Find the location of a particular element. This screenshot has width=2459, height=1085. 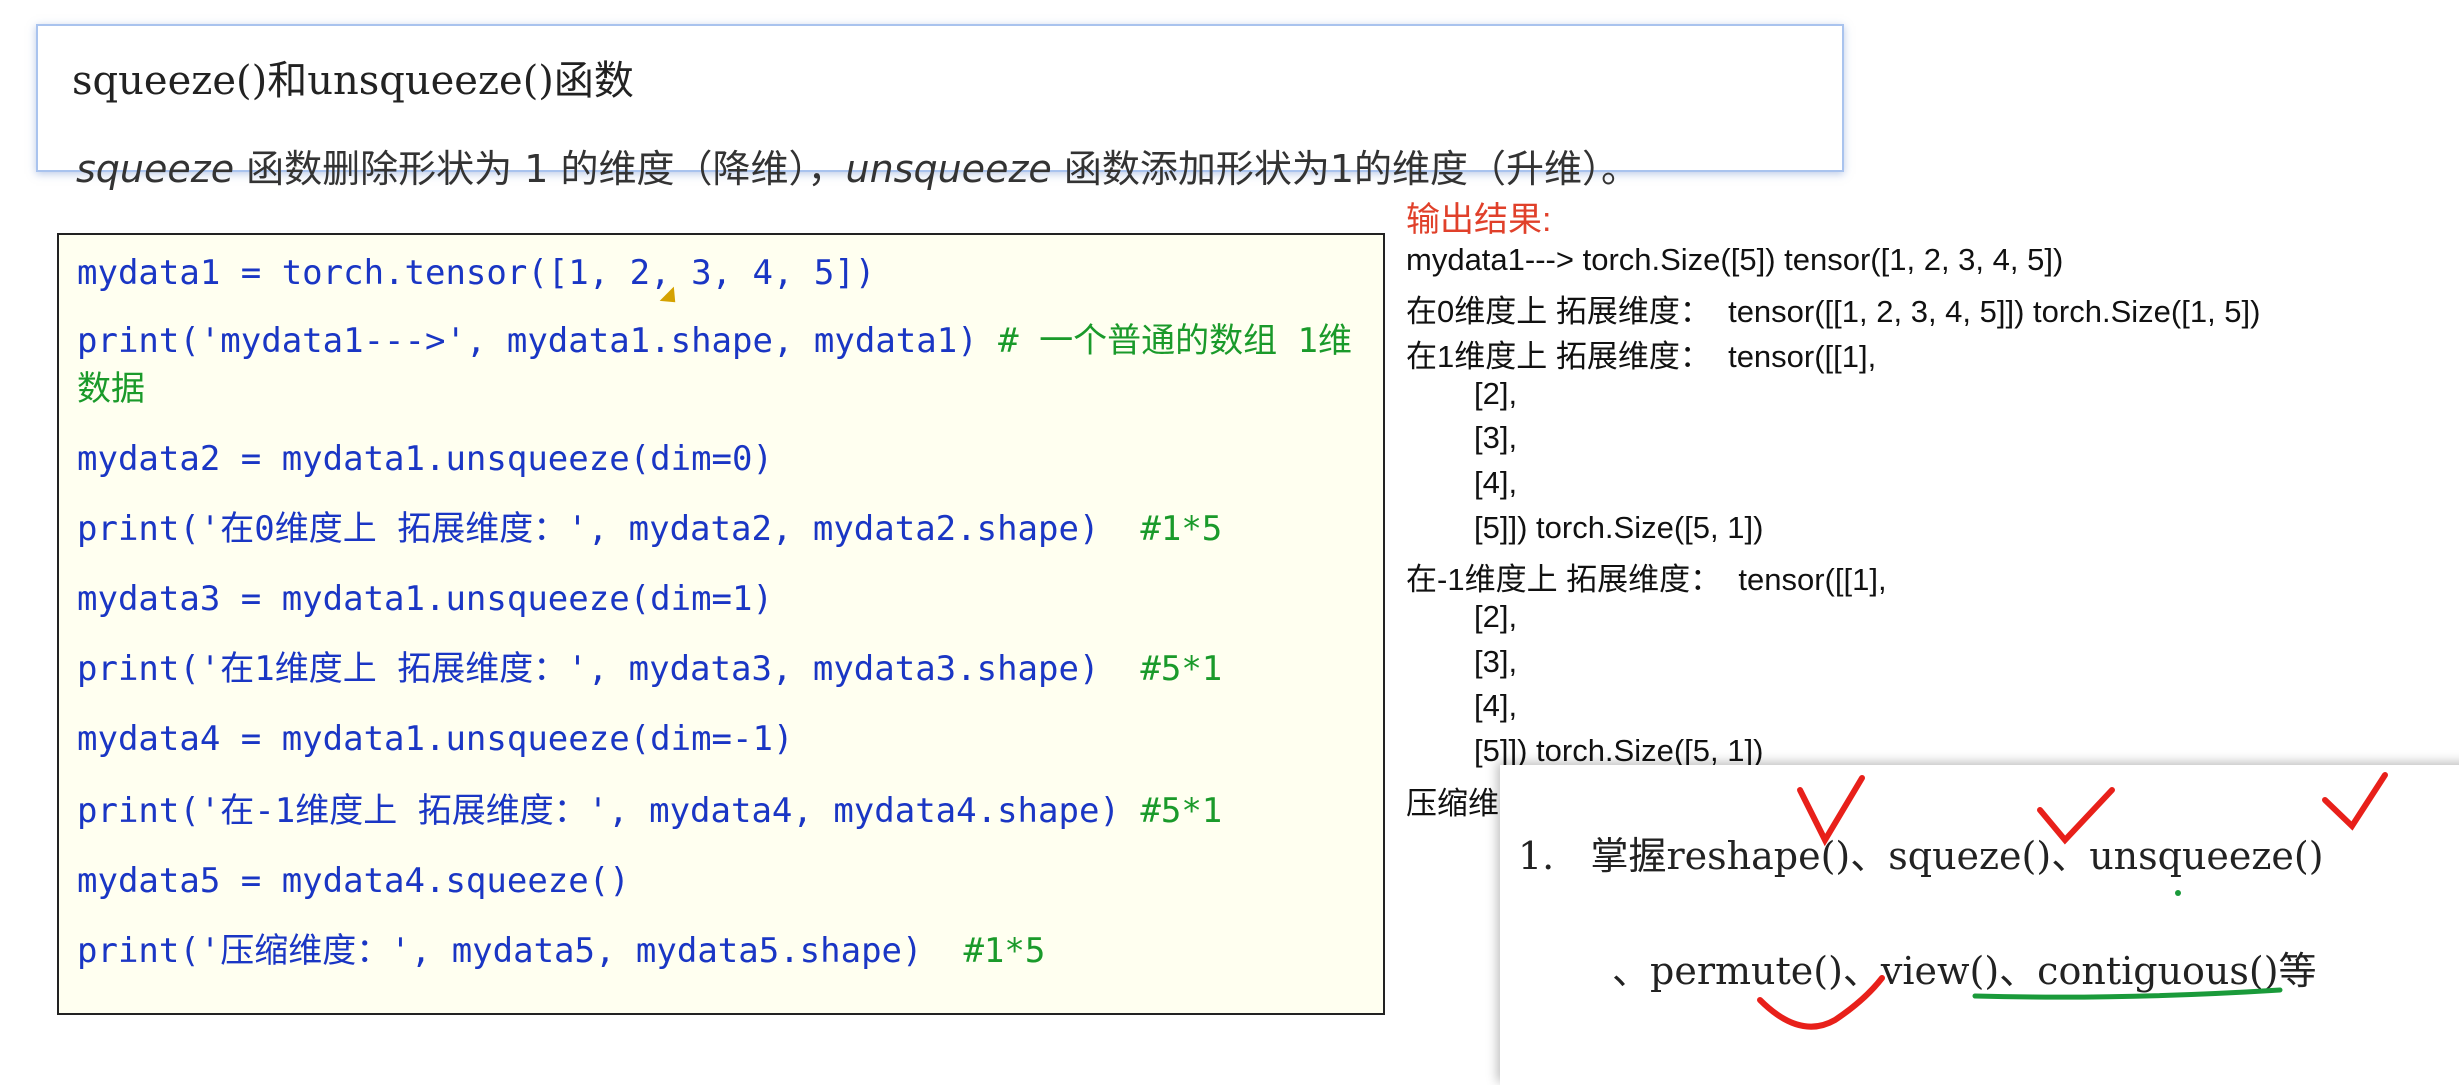

check-mark-permute is located at coordinates (1821, 1002).